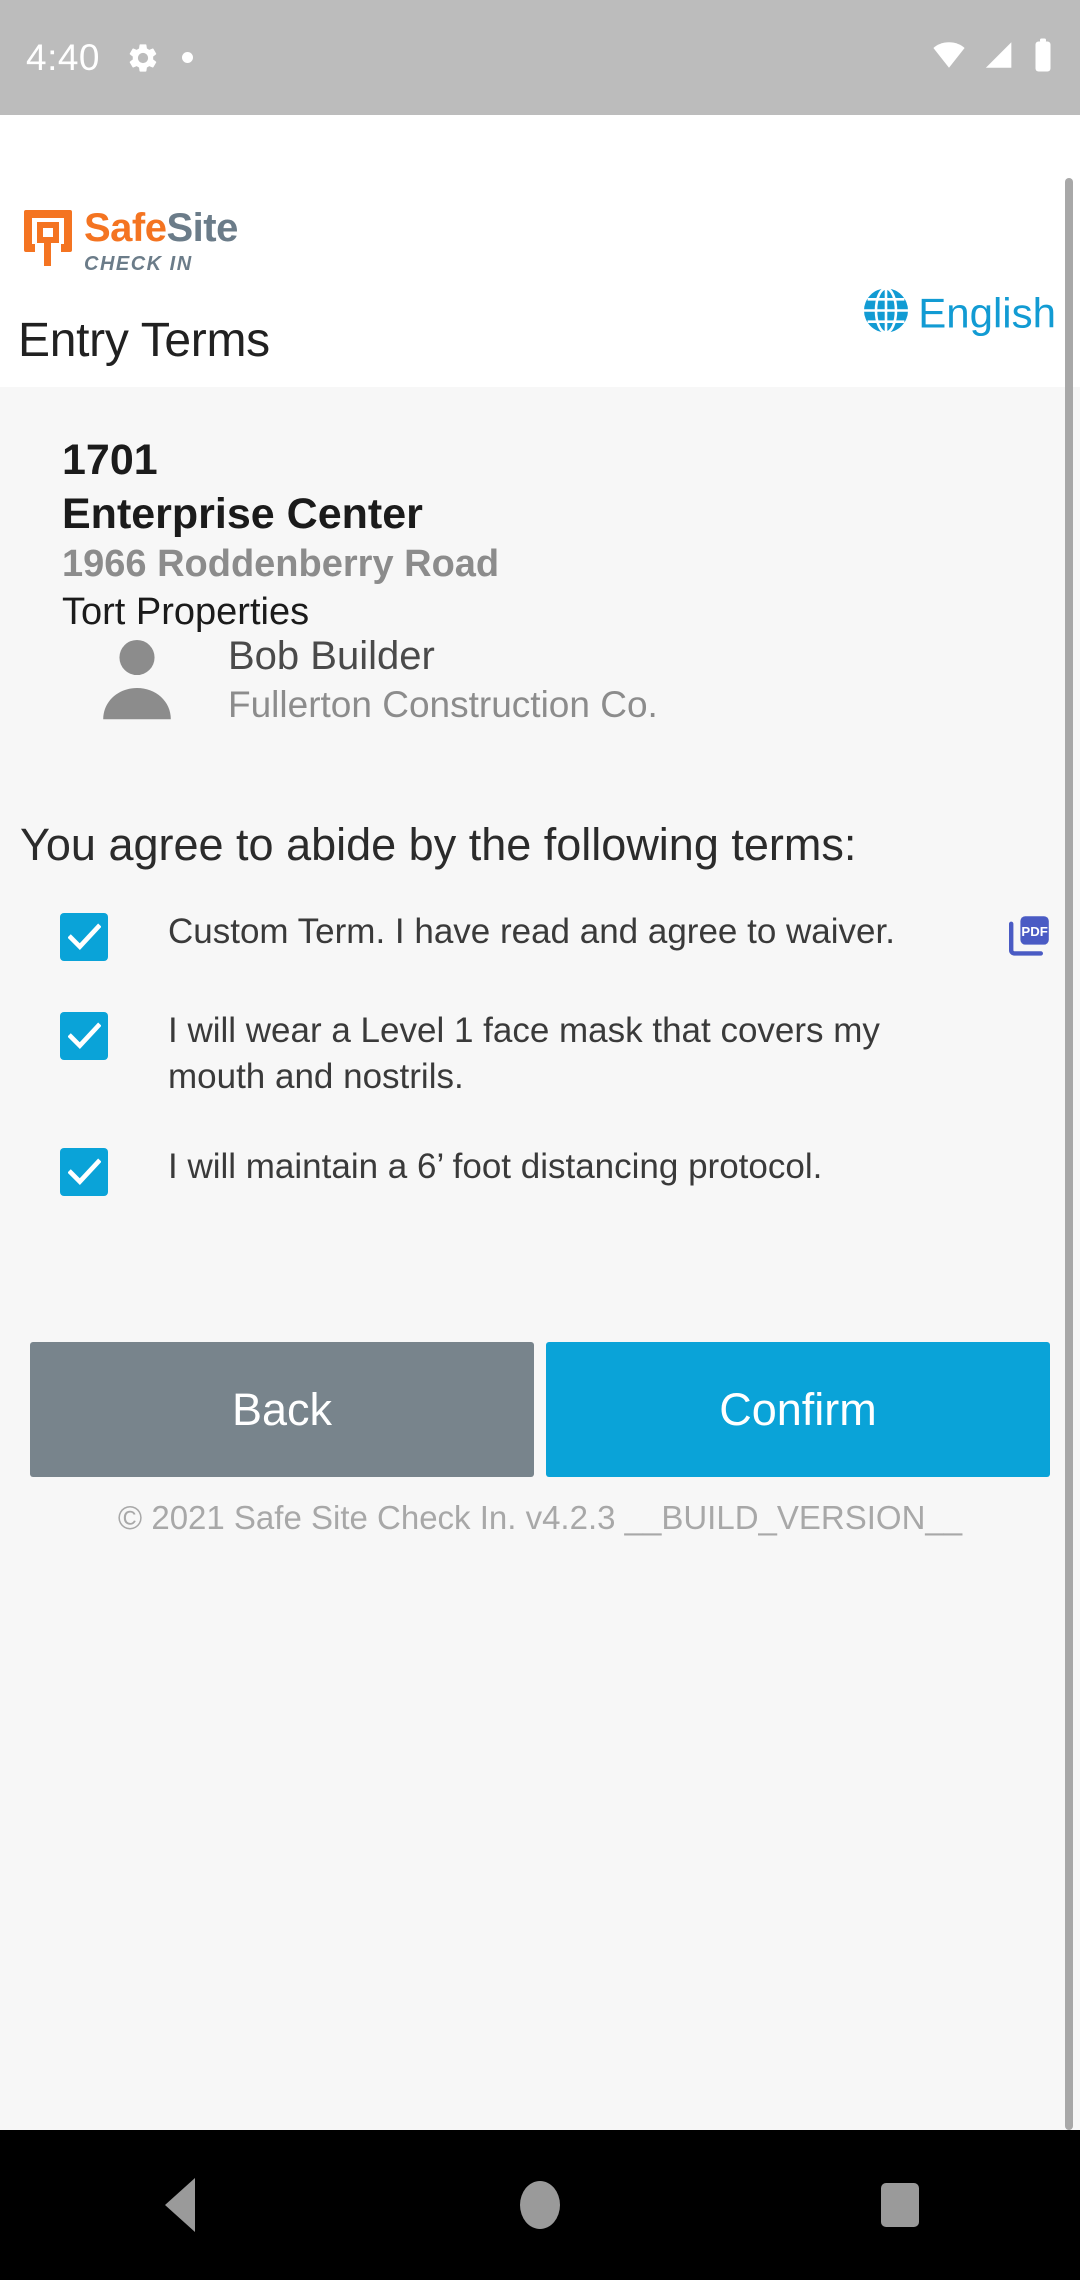 The height and width of the screenshot is (2280, 1080). Describe the element at coordinates (1043, 57) in the screenshot. I see `battery-icon` at that location.